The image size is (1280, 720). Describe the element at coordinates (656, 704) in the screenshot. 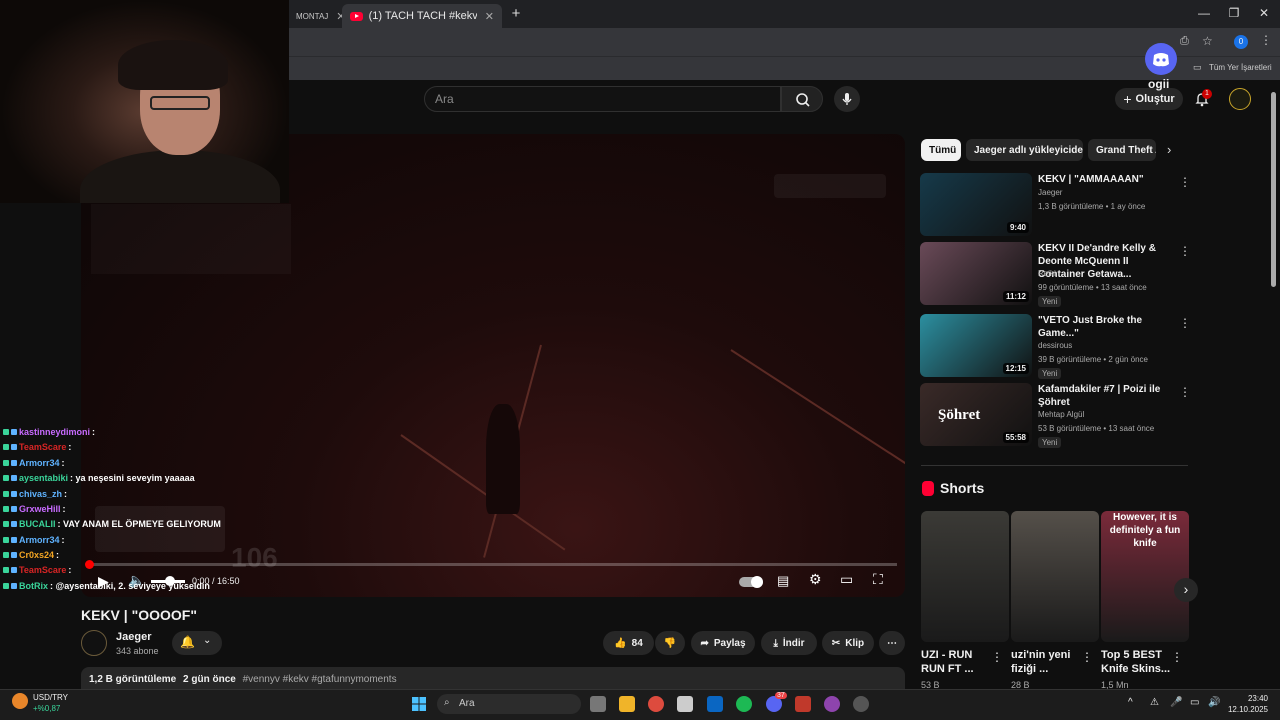

I see `chrome-icon` at that location.